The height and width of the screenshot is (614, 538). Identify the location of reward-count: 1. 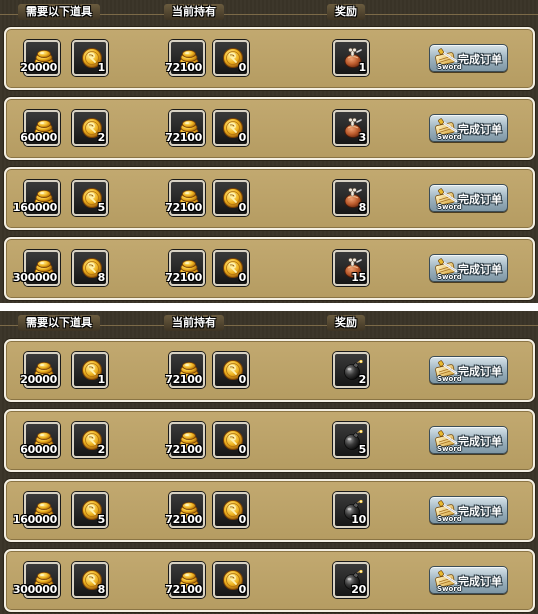
(362, 67).